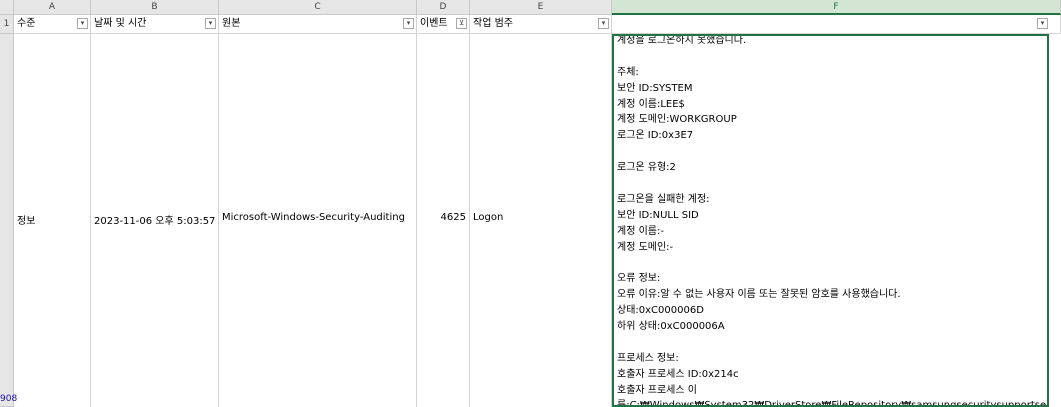 The width and height of the screenshot is (1061, 407). Describe the element at coordinates (645, 247) in the screenshot. I see `detail-line: 계정 도메인:-` at that location.